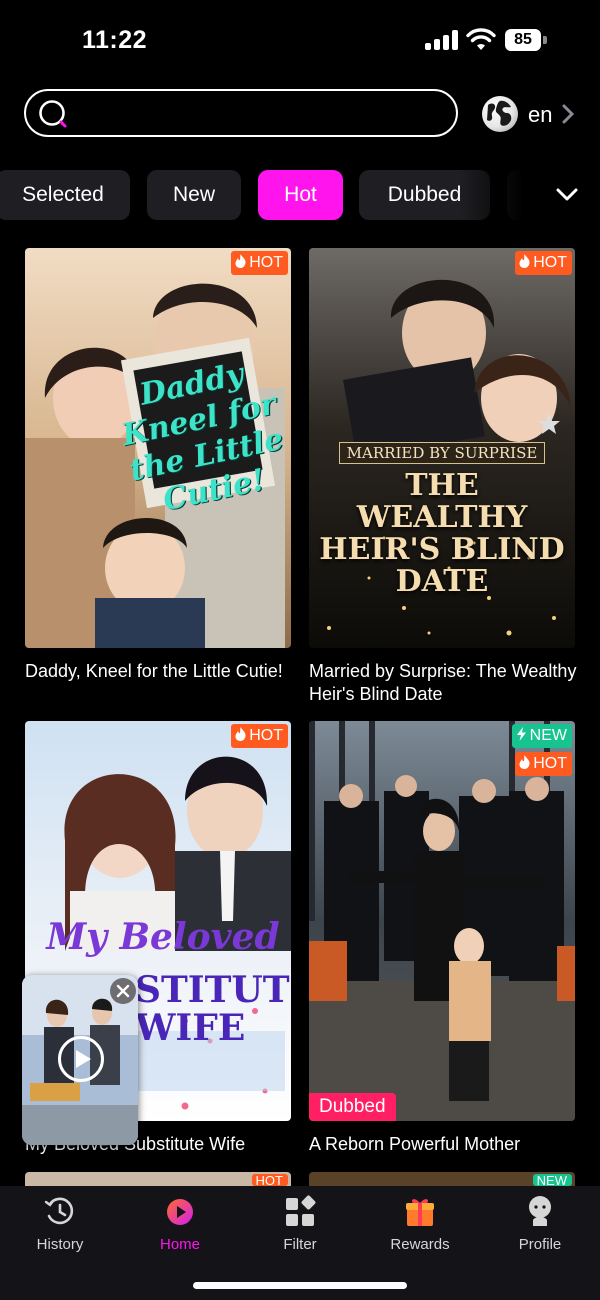 This screenshot has height=1300, width=600. Describe the element at coordinates (567, 195) in the screenshot. I see `chevron-down-icon` at that location.